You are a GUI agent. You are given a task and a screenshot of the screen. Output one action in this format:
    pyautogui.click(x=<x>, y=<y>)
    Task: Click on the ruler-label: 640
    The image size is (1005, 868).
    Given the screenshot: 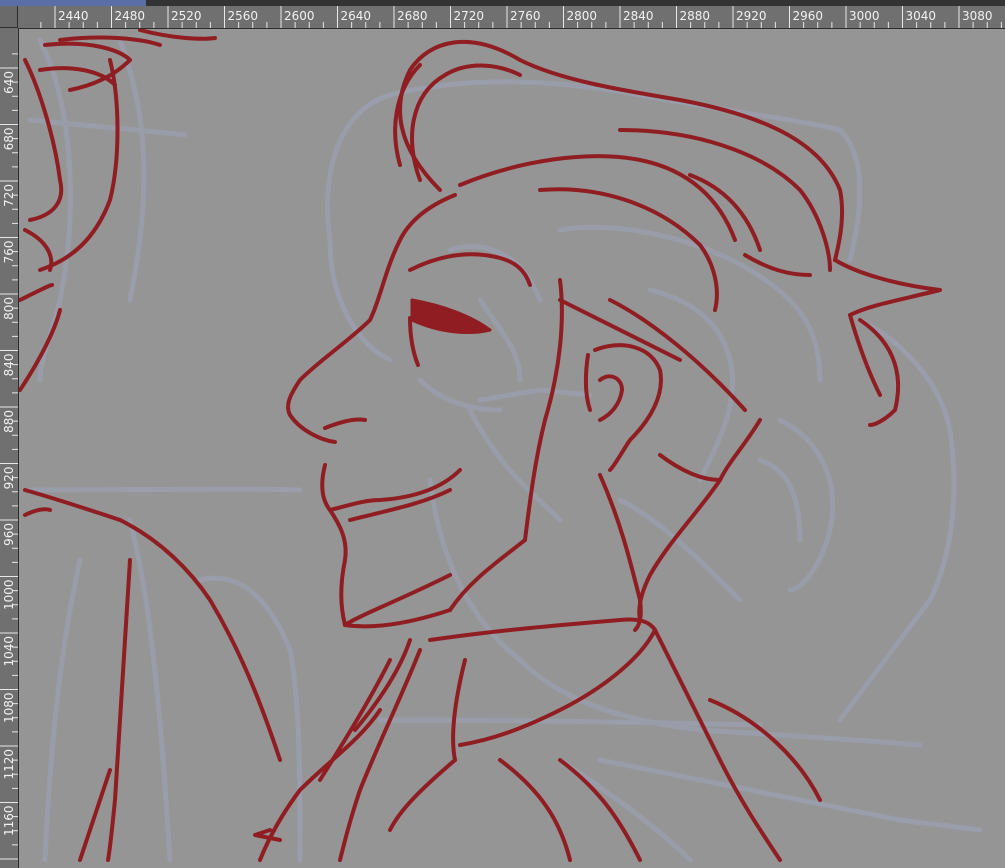 What is the action you would take?
    pyautogui.click(x=9, y=82)
    